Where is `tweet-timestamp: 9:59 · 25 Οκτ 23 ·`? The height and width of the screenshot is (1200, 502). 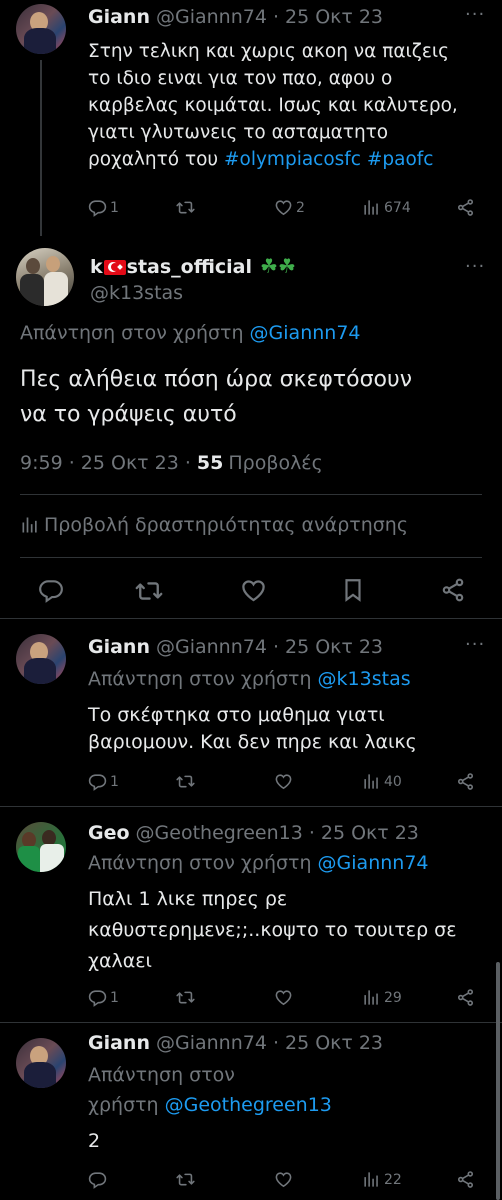 tweet-timestamp: 9:59 · 25 Οκτ 23 · is located at coordinates (105, 463).